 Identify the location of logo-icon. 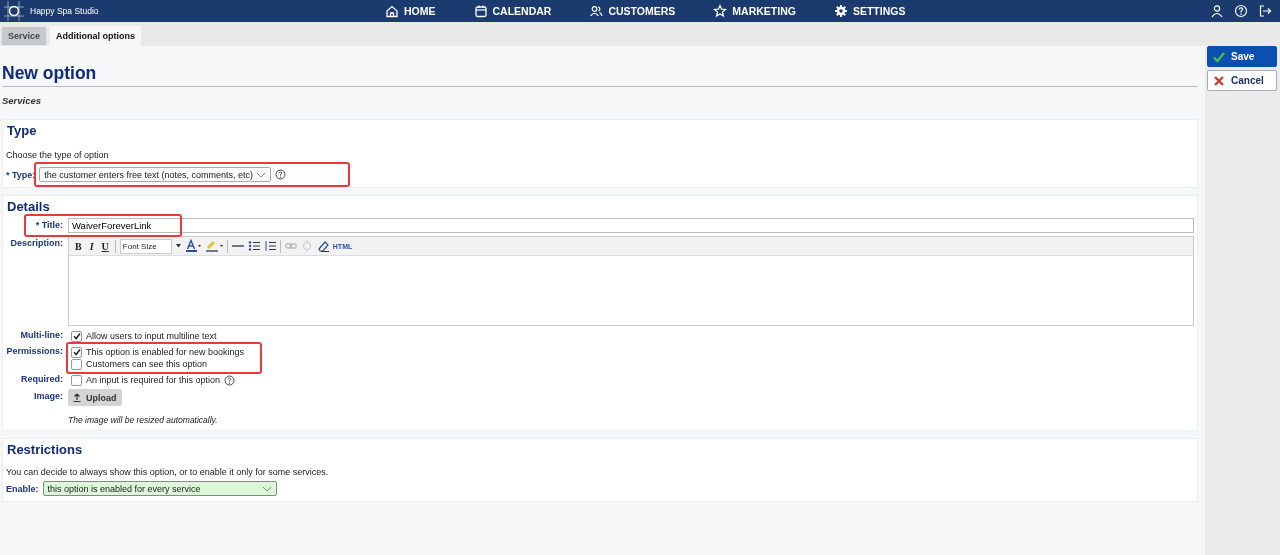
(14, 11).